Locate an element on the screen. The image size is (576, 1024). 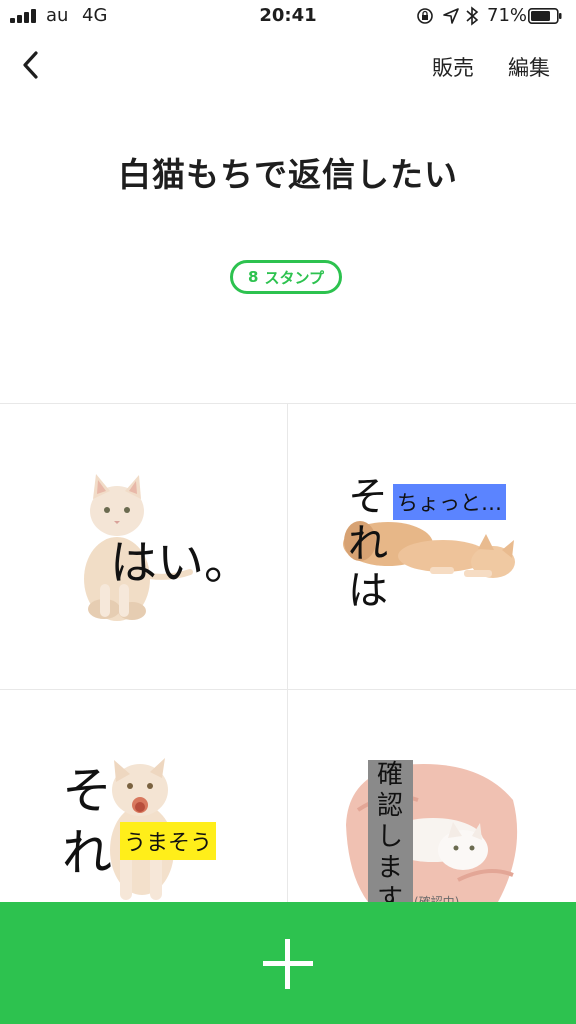
stamp-count-badge: 8 スタンプ is located at coordinates (286, 277).